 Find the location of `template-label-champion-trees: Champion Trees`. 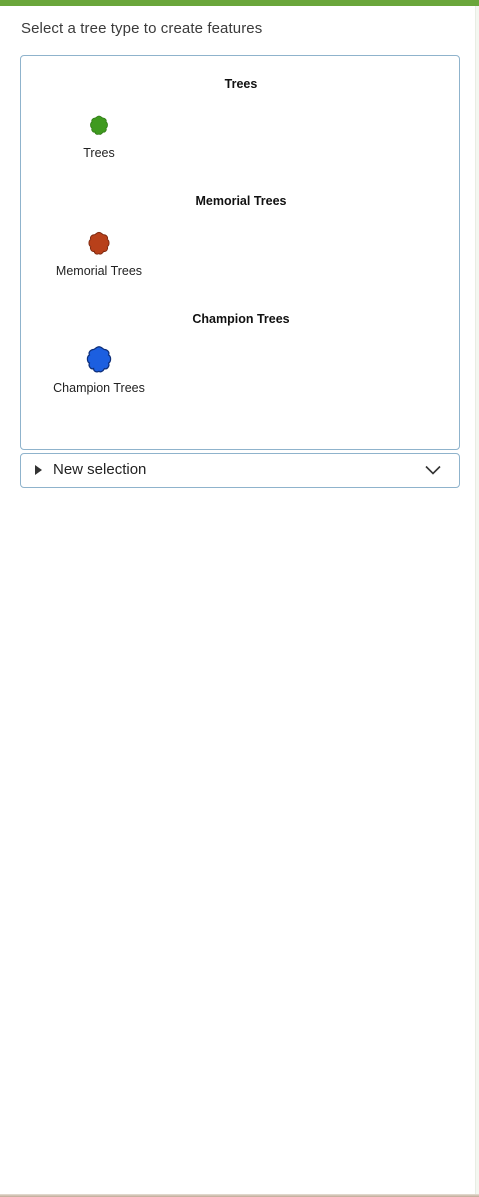

template-label-champion-trees: Champion Trees is located at coordinates (99, 388).